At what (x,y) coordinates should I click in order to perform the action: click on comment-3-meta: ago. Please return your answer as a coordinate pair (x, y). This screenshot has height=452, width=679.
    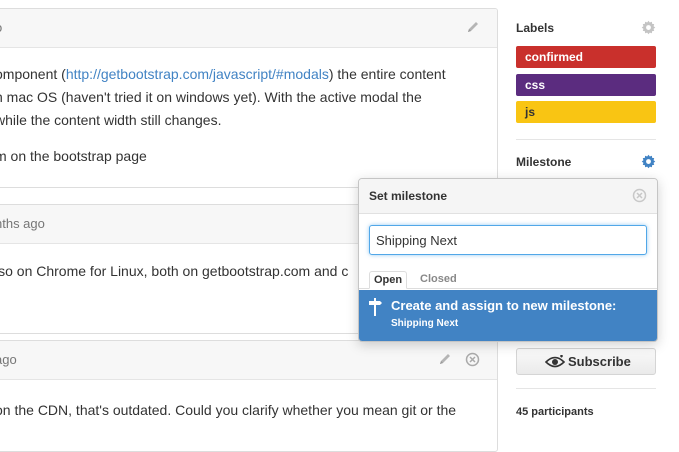
    Looking at the image, I should click on (8, 359).